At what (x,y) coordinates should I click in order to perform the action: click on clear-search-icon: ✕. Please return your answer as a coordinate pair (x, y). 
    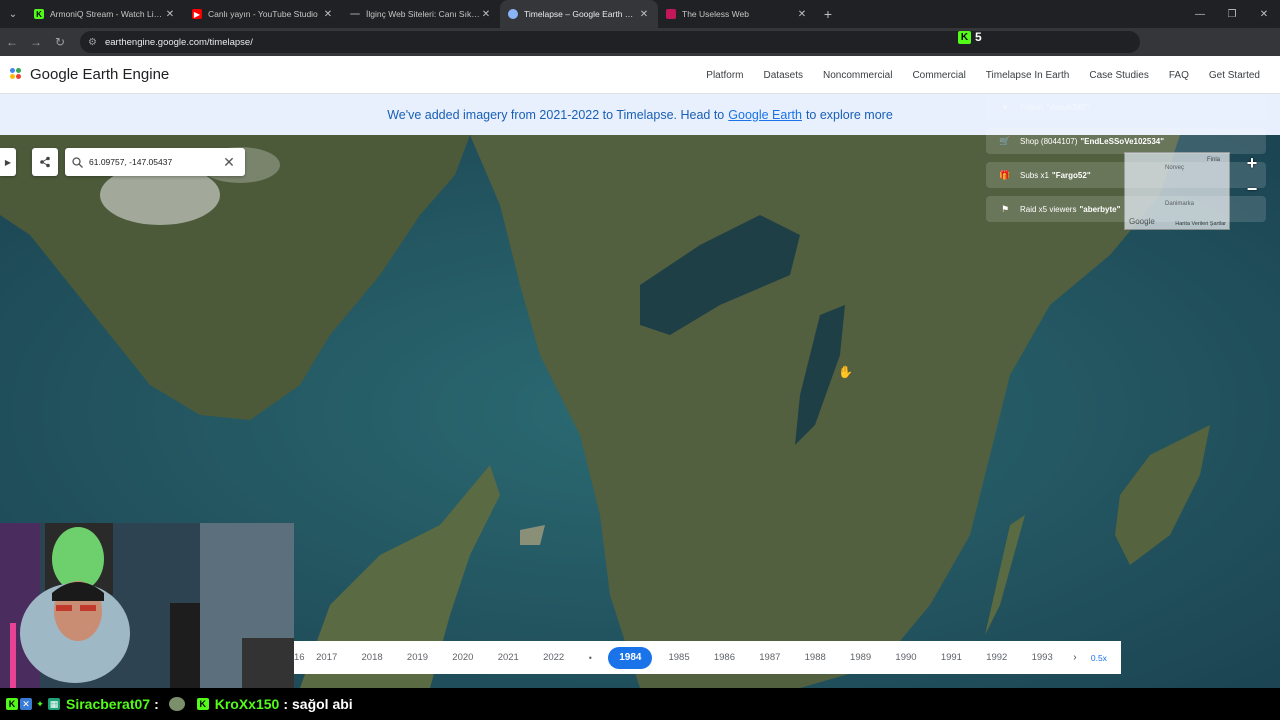
    Looking at the image, I should click on (229, 162).